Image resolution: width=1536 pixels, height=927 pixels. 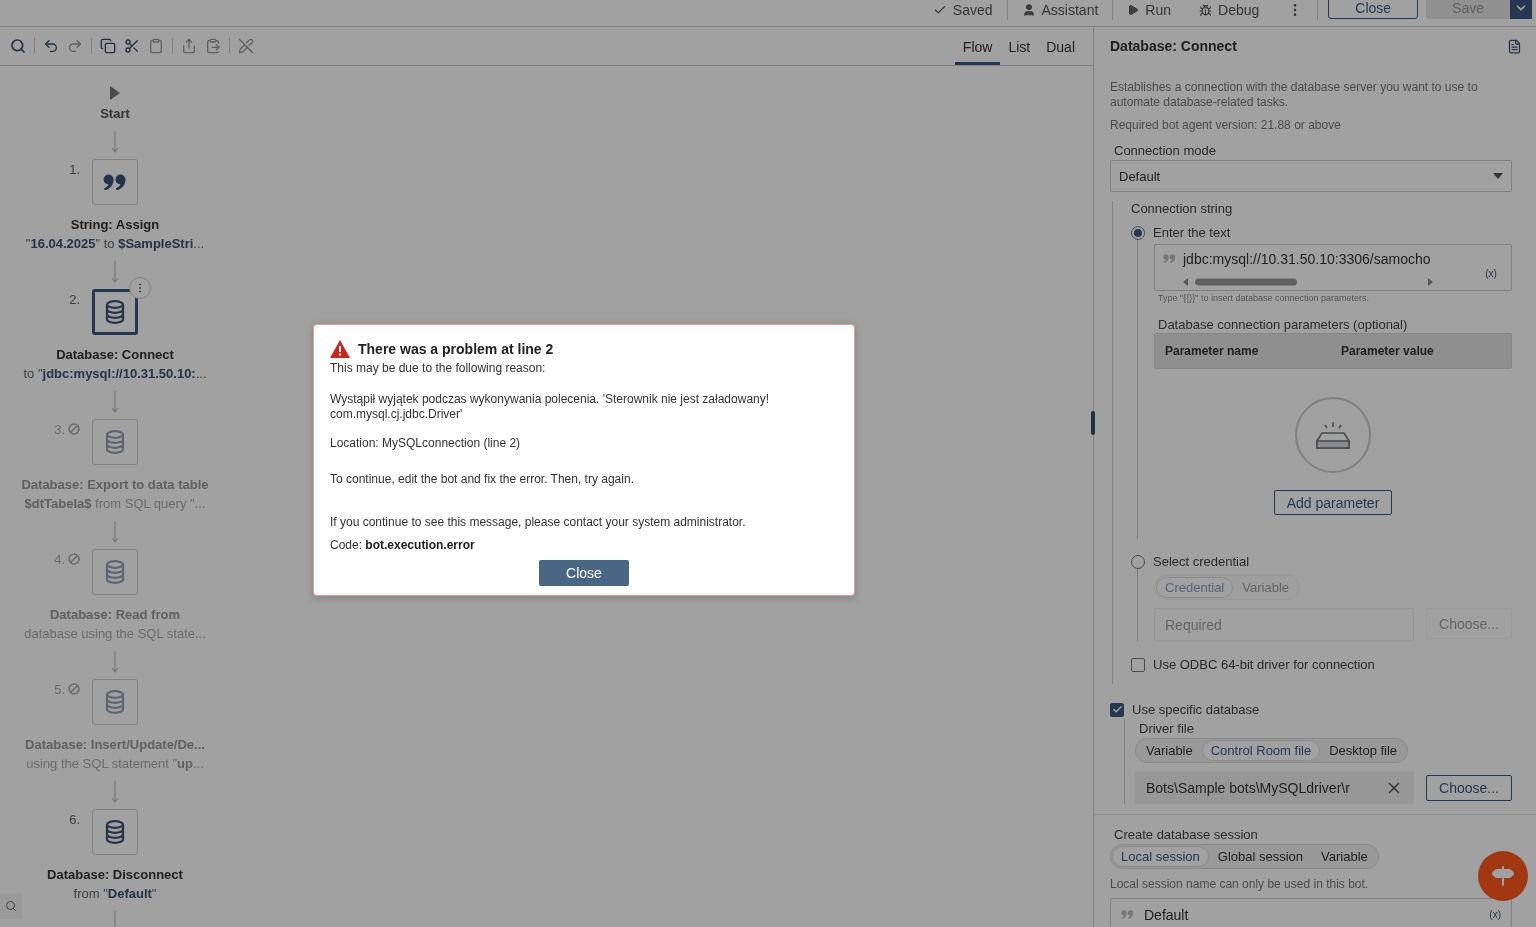 What do you see at coordinates (1060, 10) in the screenshot?
I see `assistant-button: Assistant` at bounding box center [1060, 10].